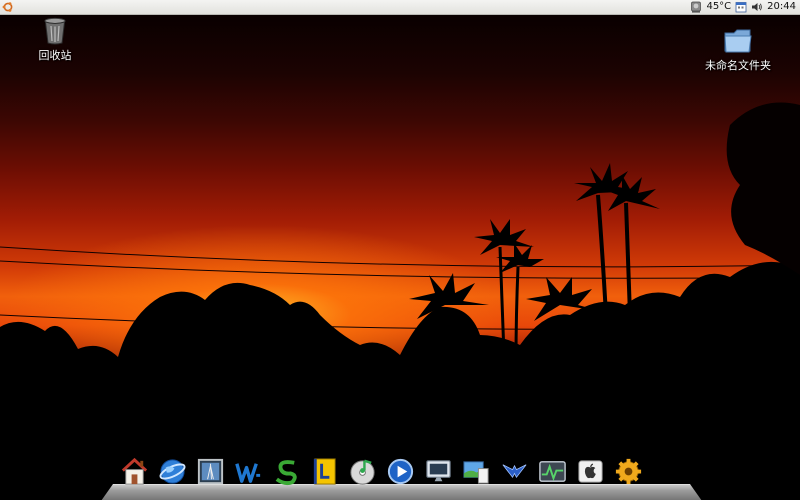  I want to click on dock-item-photo, so click(210, 471).